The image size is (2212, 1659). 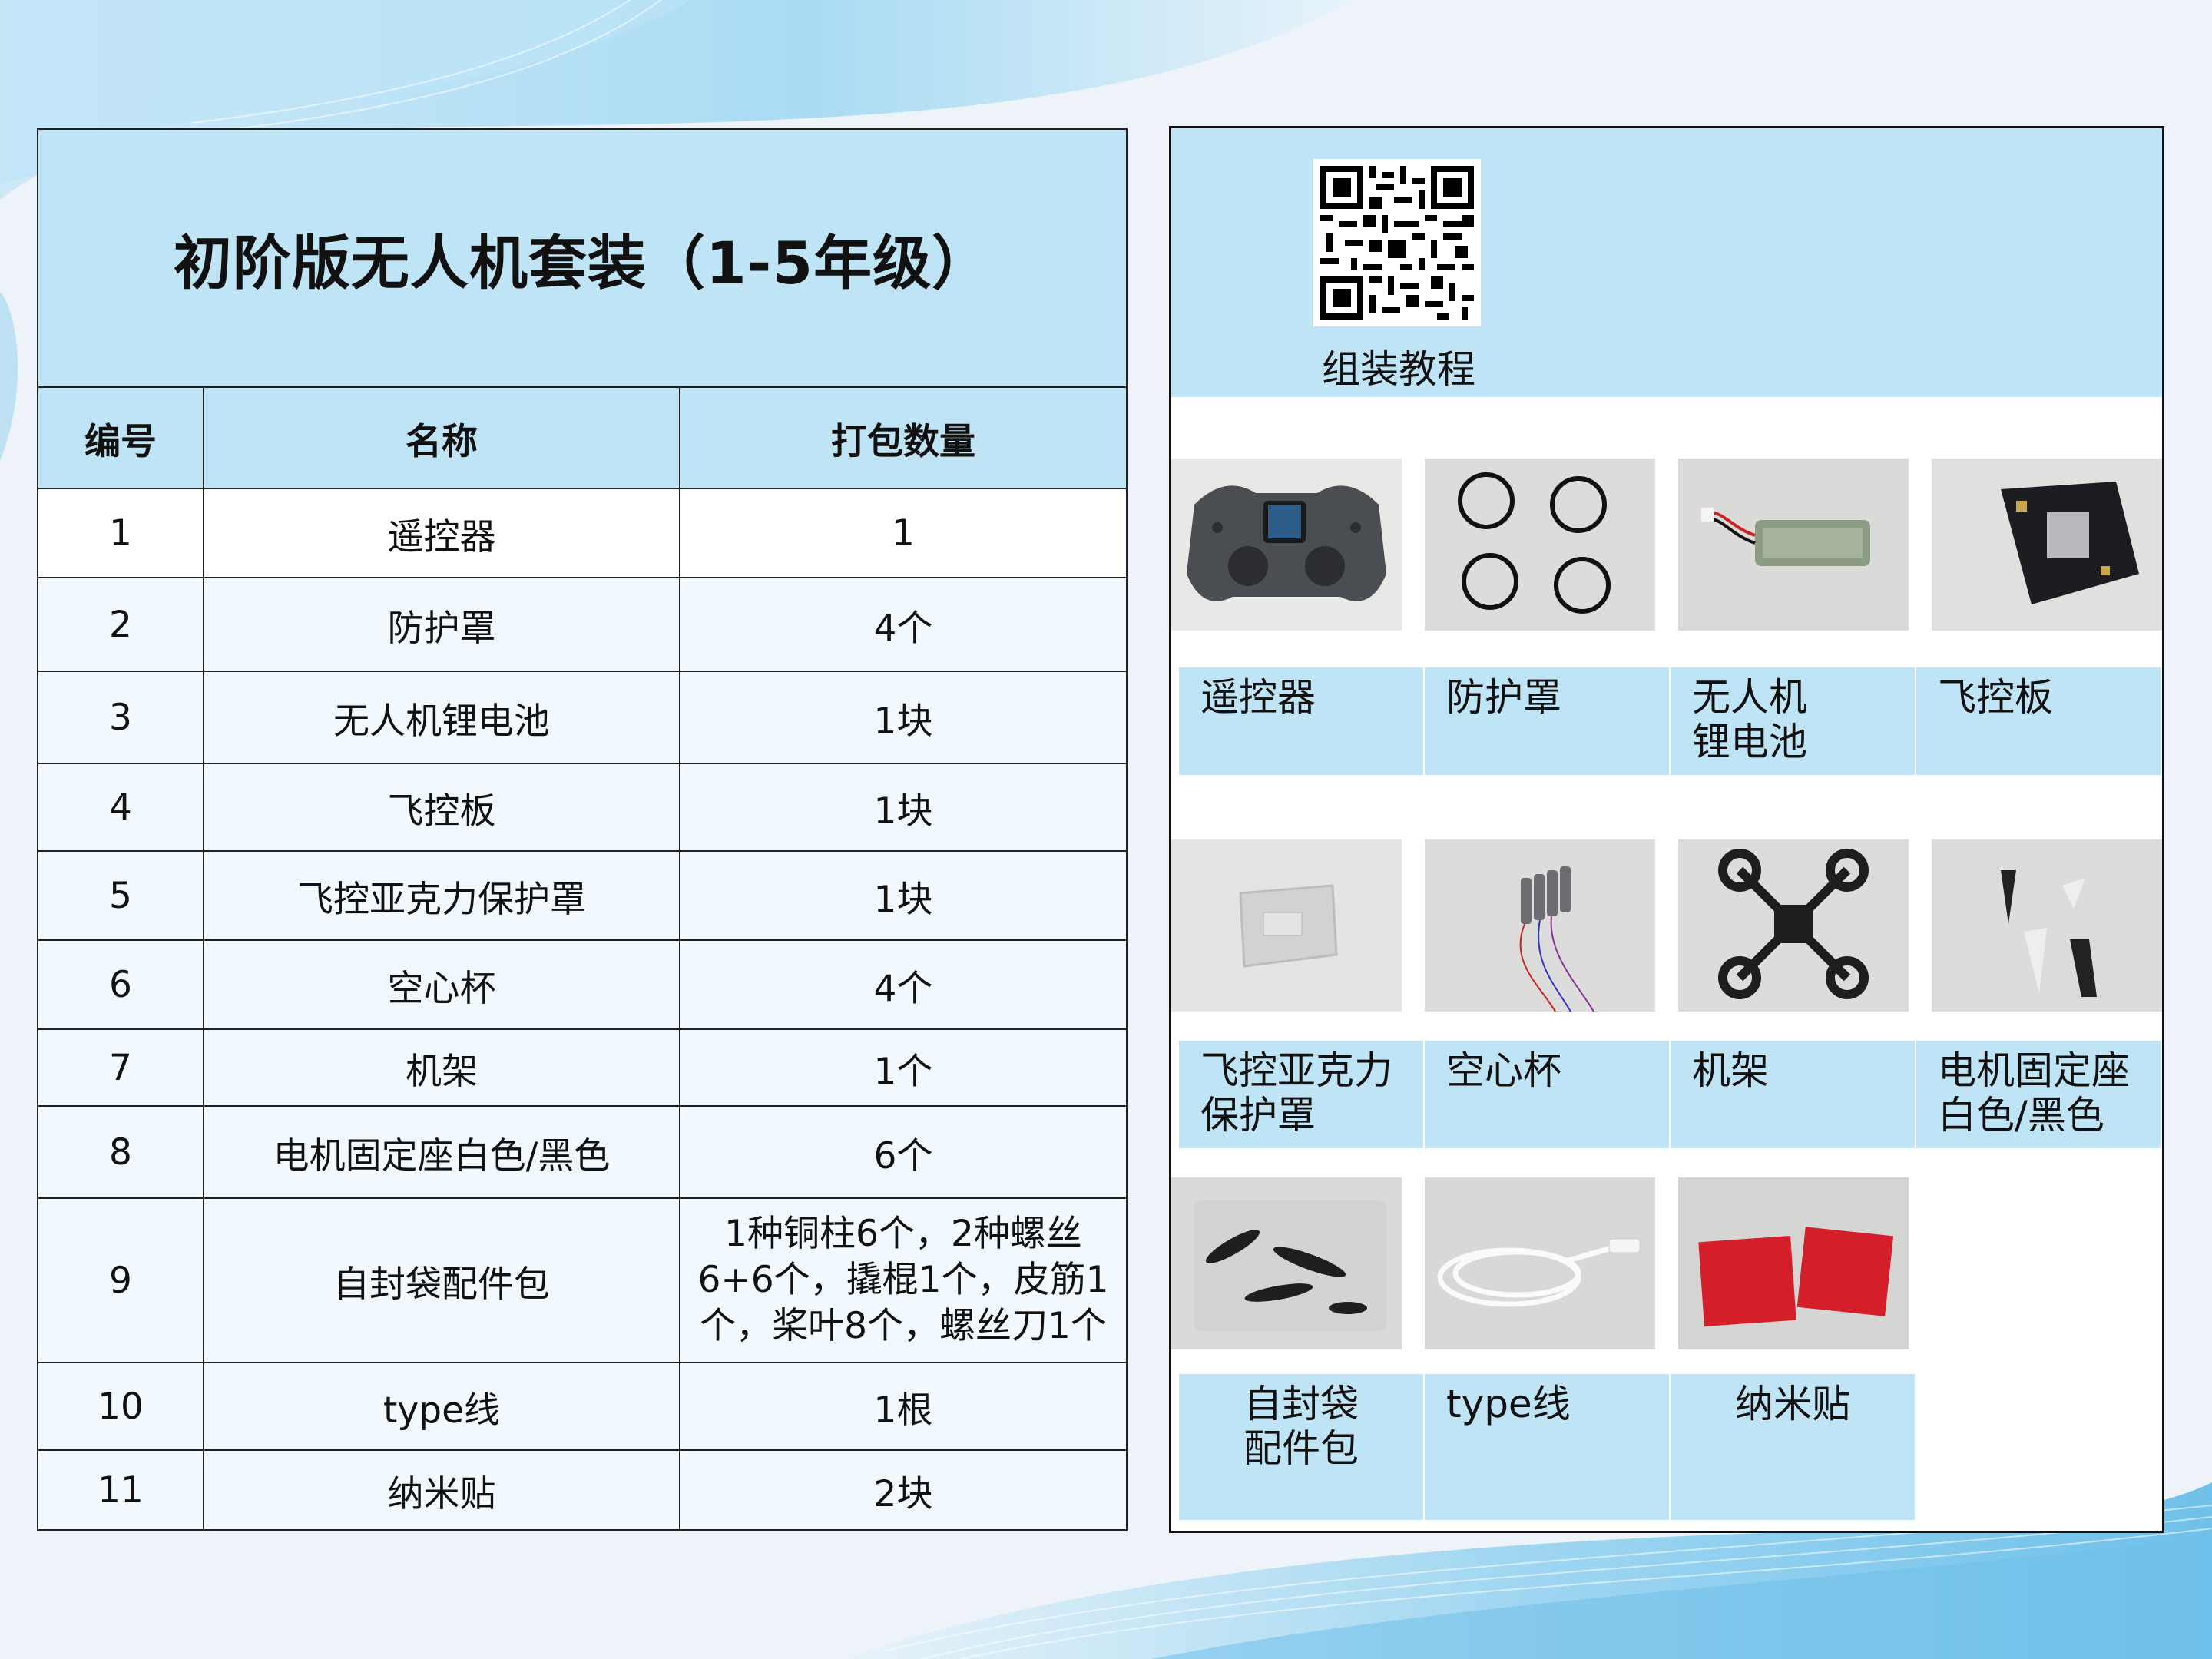 What do you see at coordinates (121, 718) in the screenshot?
I see `cell-number: 3` at bounding box center [121, 718].